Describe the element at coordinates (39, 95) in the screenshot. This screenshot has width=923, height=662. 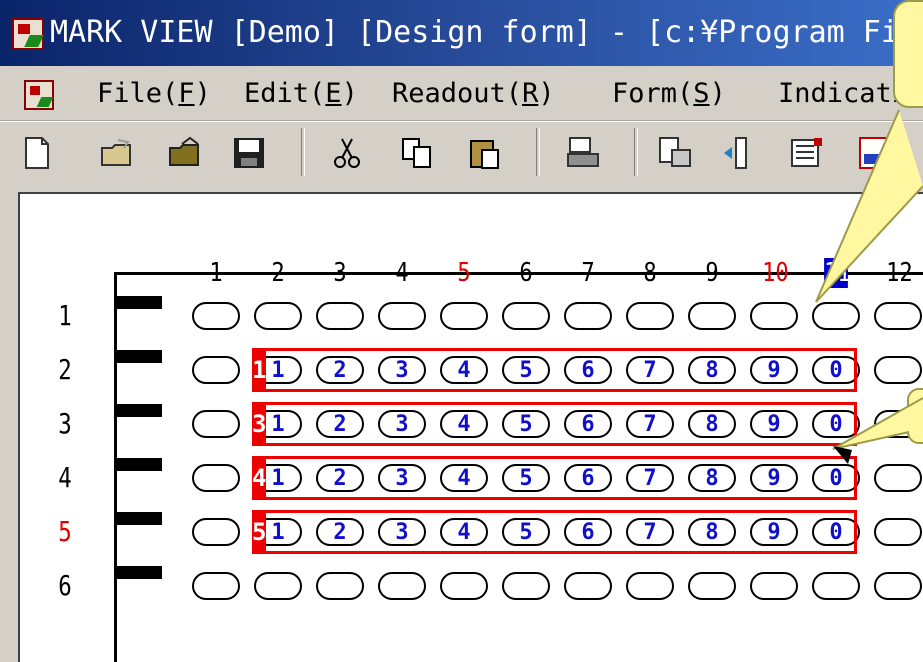
I see `system-menu-icon` at that location.